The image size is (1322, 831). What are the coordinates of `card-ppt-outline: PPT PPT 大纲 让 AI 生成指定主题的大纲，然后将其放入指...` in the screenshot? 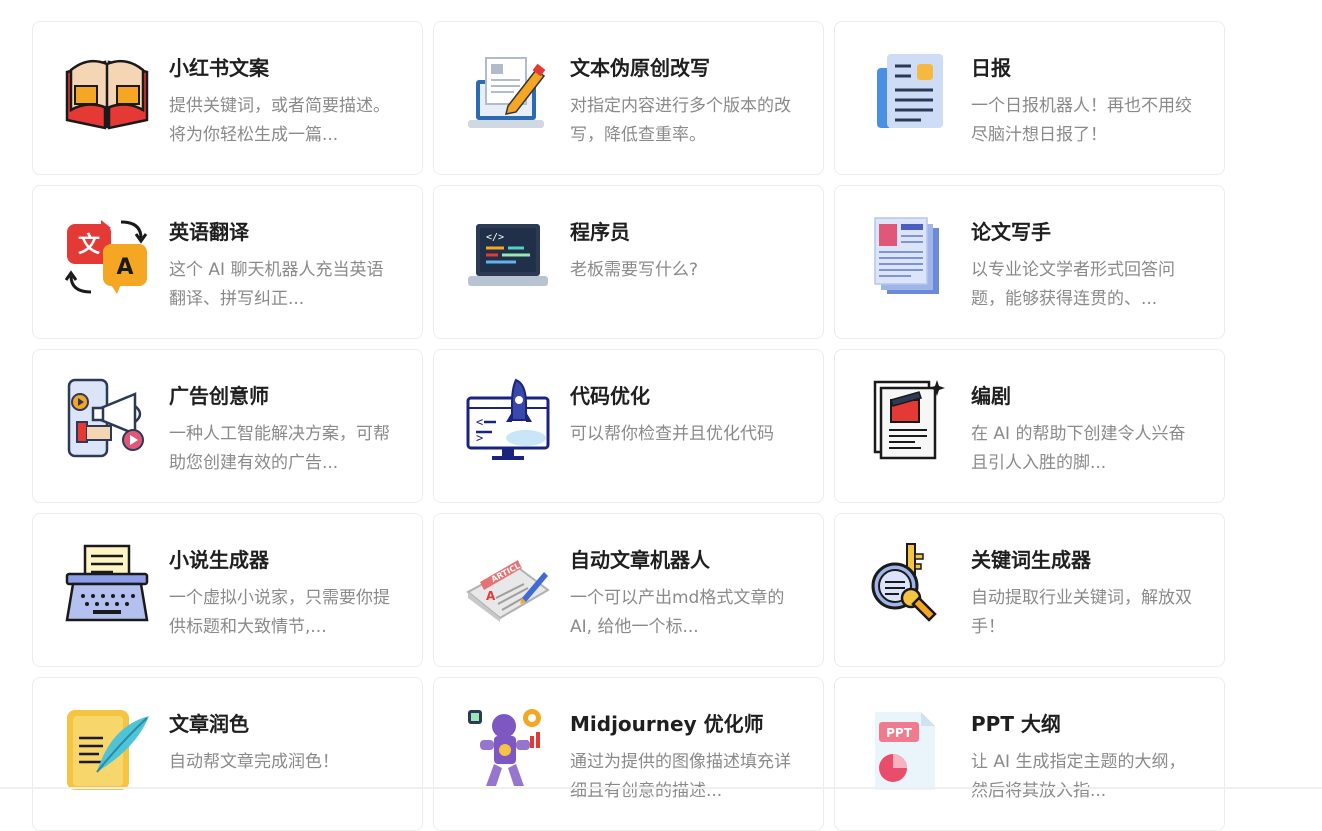 It's located at (1029, 754).